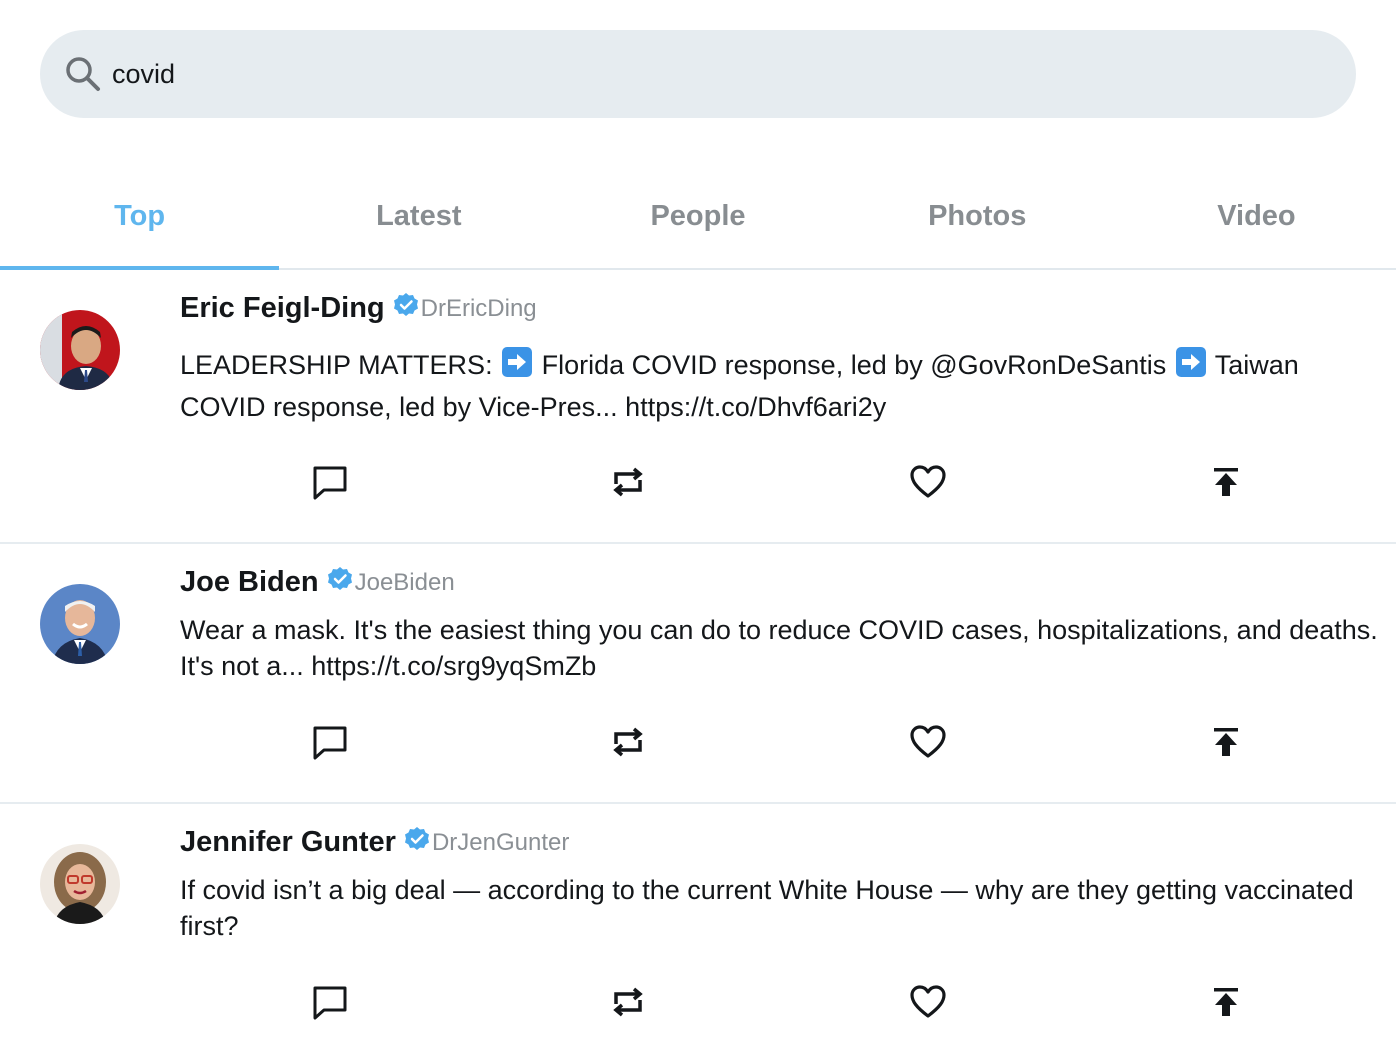 Image resolution: width=1396 pixels, height=1062 pixels. What do you see at coordinates (282, 308) in the screenshot?
I see `display-name: Eric Feigl-Ding` at bounding box center [282, 308].